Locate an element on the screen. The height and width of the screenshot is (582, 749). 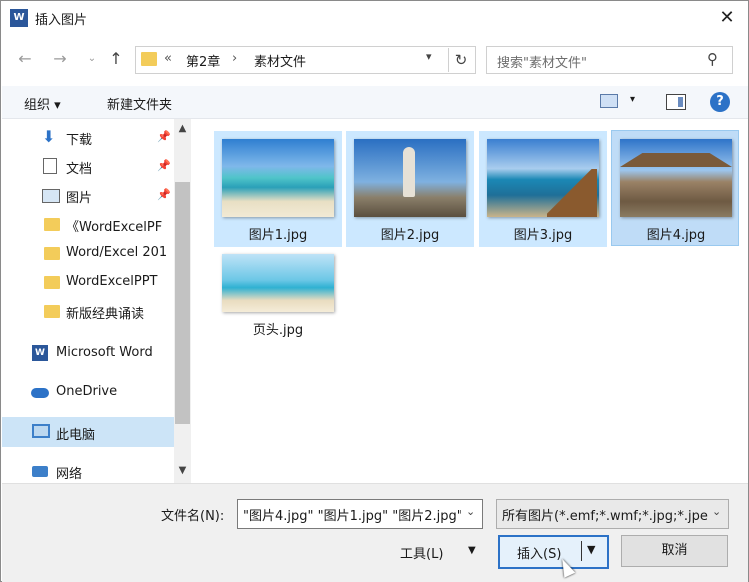
nav-item-label: Word/Excel 201 is located at coordinates (117, 252).